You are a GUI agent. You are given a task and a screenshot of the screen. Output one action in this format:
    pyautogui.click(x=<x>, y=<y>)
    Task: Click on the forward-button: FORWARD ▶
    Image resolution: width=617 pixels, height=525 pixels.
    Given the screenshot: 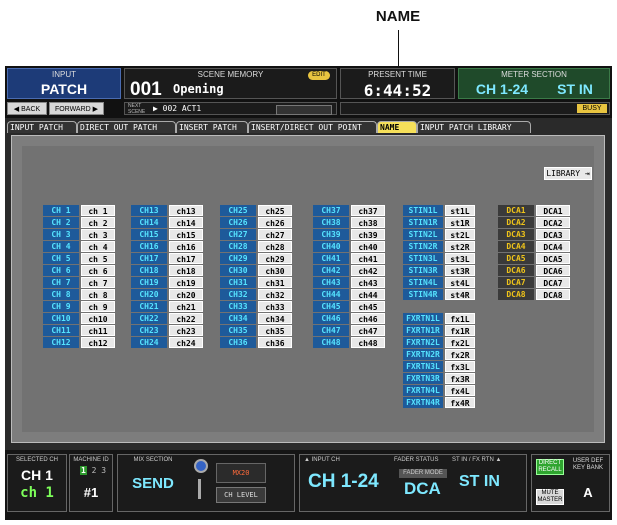 What is the action you would take?
    pyautogui.click(x=76, y=108)
    